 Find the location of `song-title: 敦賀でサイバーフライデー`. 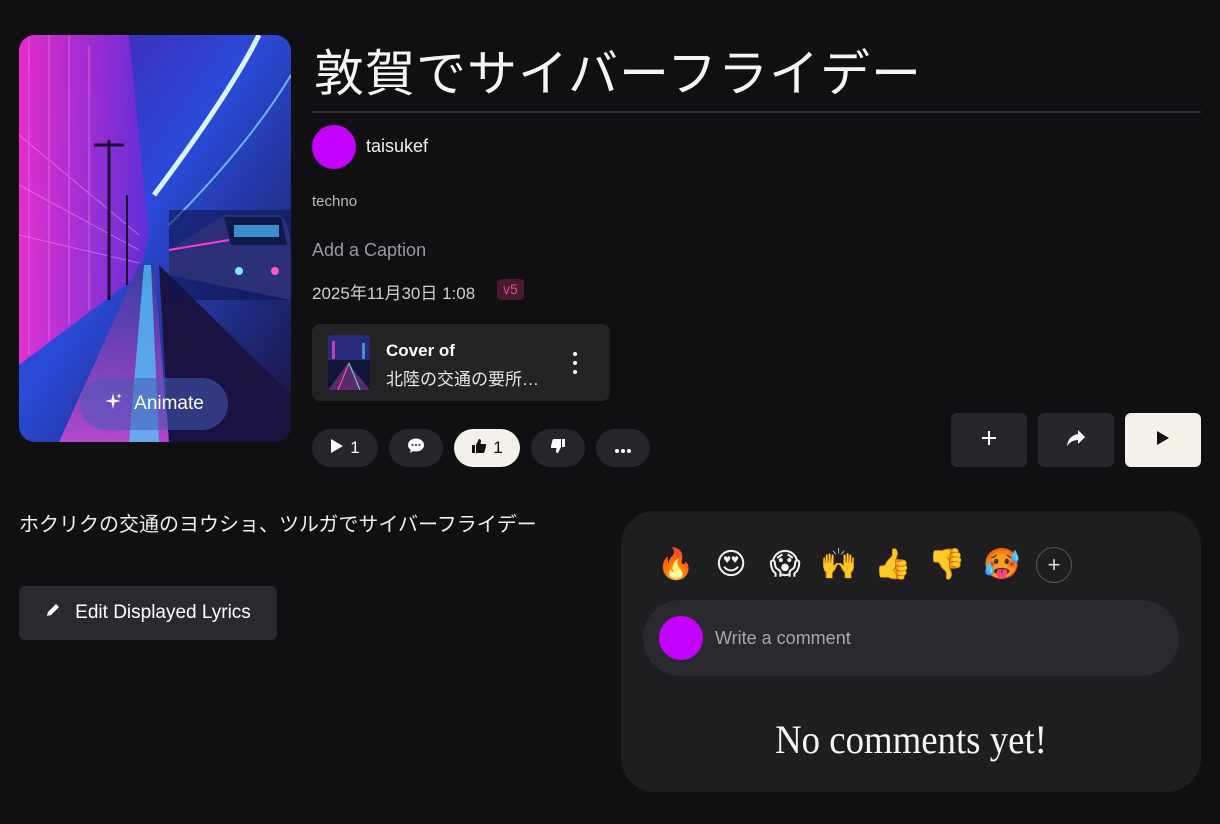

song-title: 敦賀でサイバーフライデー is located at coordinates (618, 74).